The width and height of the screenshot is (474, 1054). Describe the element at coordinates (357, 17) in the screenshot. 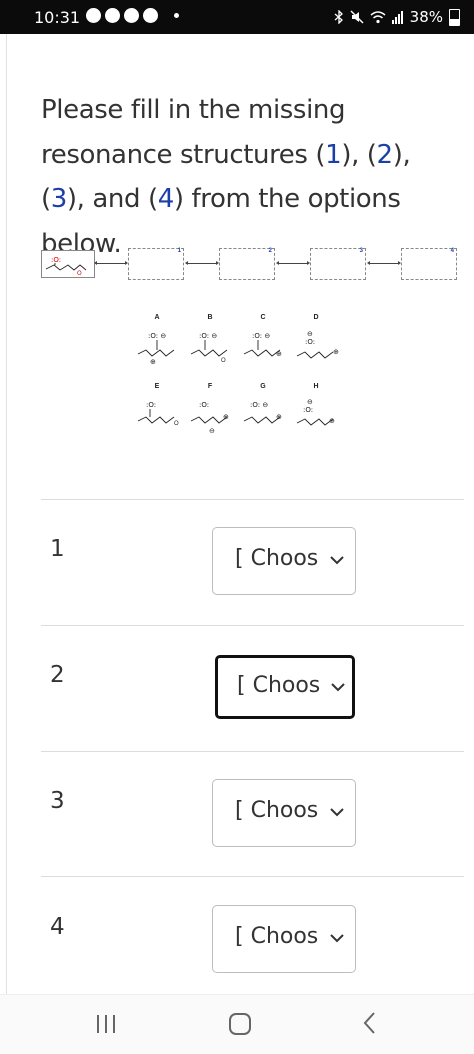

I see `mute-icon` at that location.